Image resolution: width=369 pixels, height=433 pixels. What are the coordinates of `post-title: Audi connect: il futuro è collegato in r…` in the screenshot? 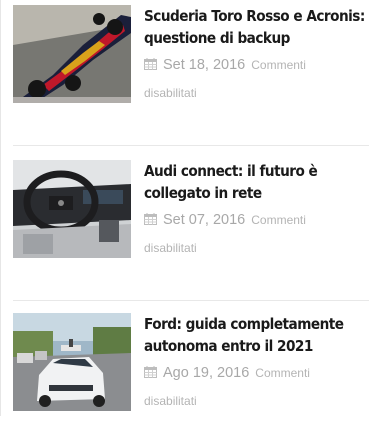 It's located at (256, 182).